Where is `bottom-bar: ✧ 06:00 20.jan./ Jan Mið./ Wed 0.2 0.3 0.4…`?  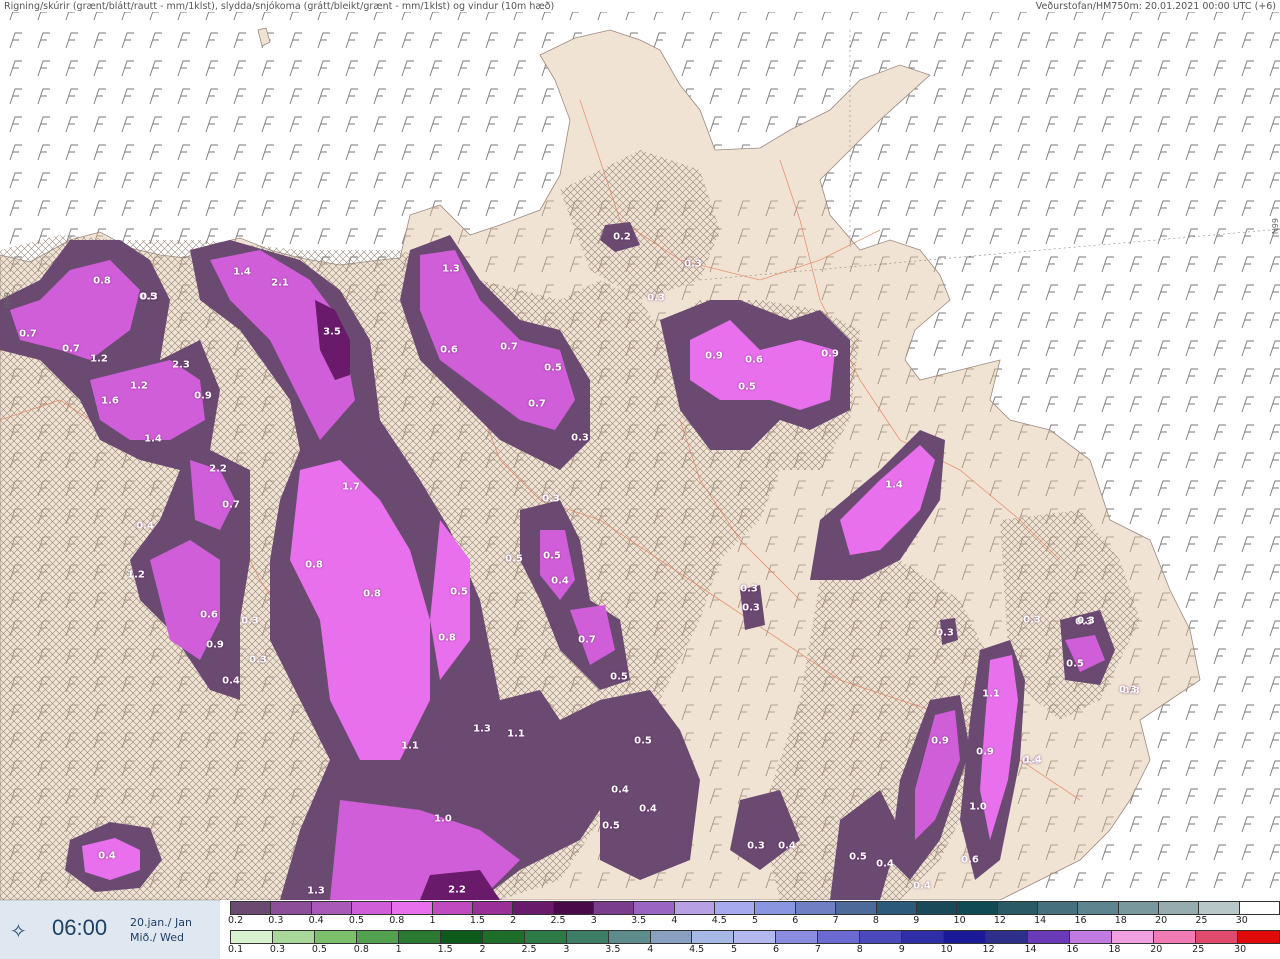 bottom-bar: ✧ 06:00 20.jan./ Jan Mið./ Wed 0.2 0.3 0.4… is located at coordinates (640, 929).